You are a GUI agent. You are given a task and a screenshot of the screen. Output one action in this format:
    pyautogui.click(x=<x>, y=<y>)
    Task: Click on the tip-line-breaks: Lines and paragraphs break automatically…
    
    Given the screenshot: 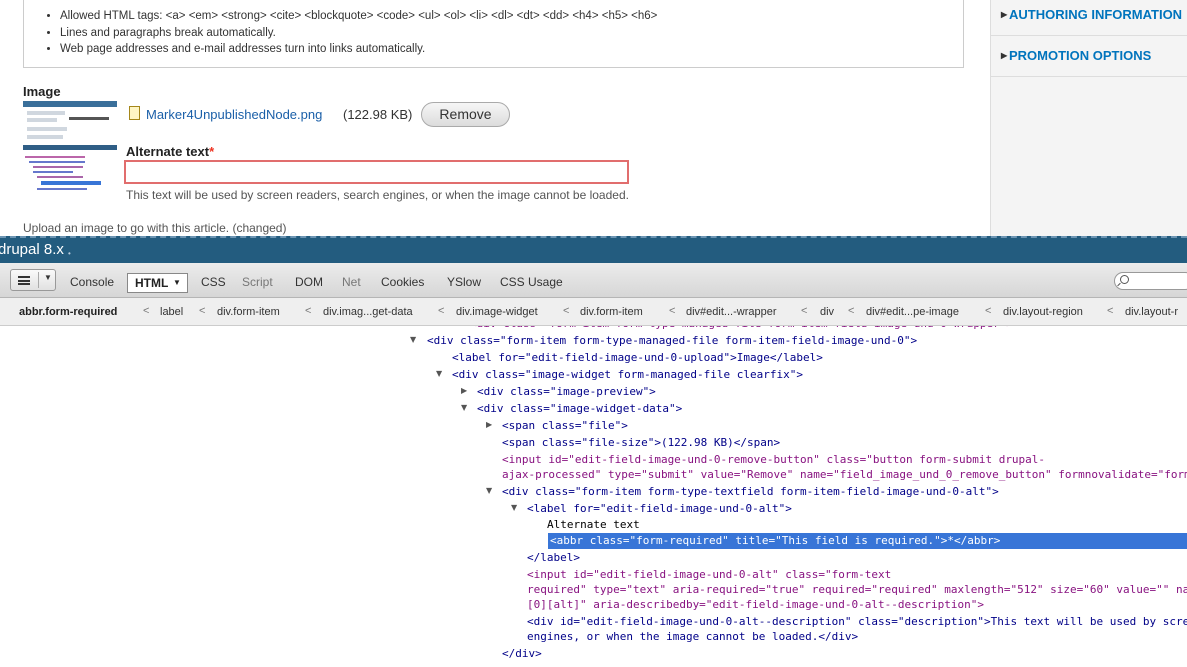 What is the action you would take?
    pyautogui.click(x=358, y=33)
    